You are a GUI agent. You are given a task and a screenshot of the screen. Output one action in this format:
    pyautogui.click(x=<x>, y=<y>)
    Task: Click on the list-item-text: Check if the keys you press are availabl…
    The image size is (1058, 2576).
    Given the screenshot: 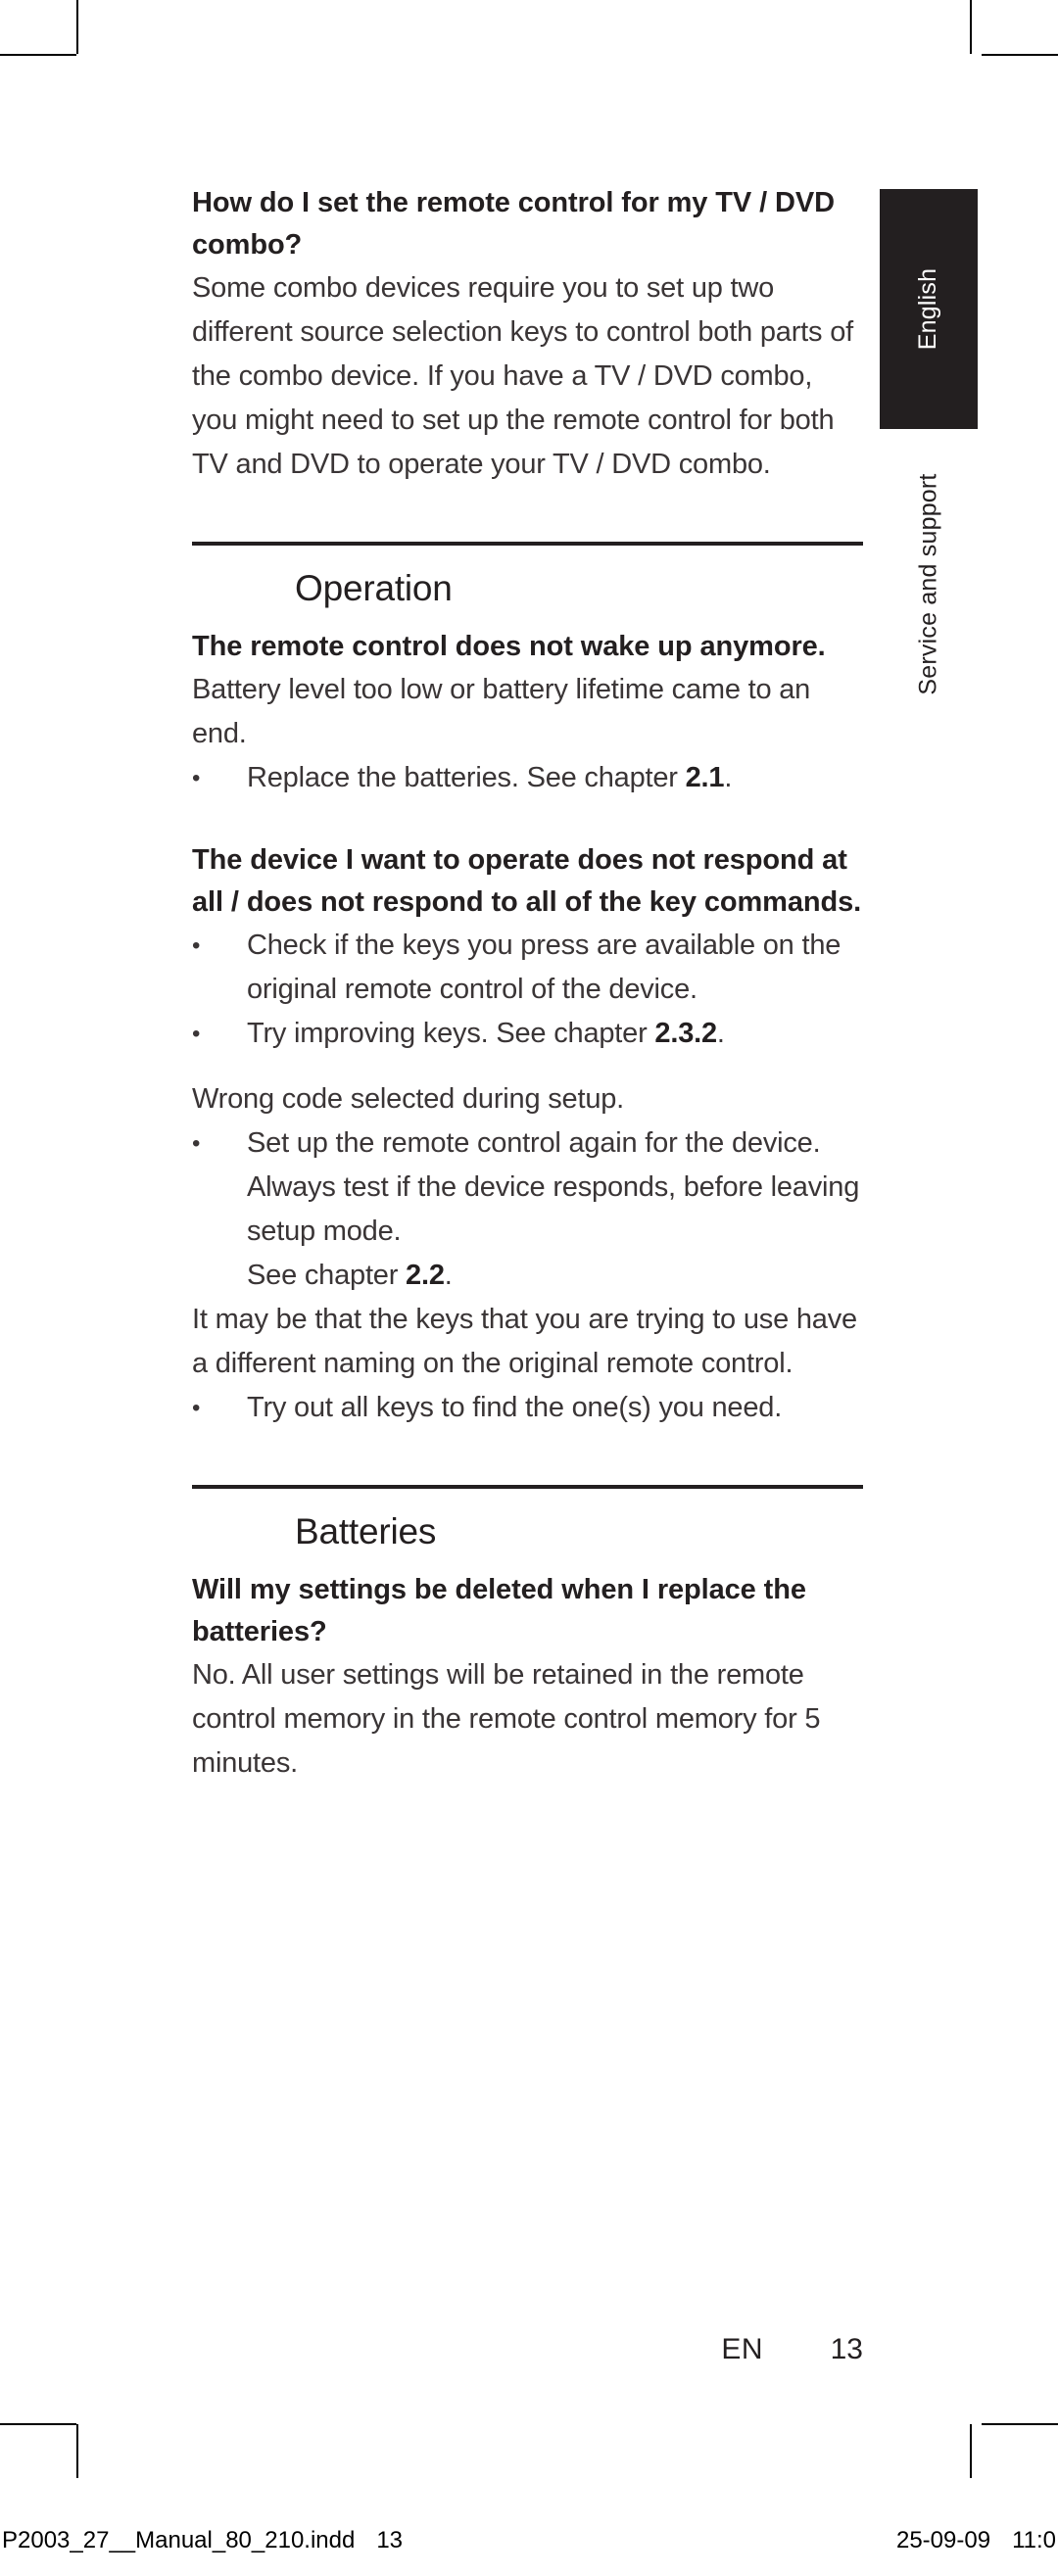 What is the action you would take?
    pyautogui.click(x=544, y=967)
    